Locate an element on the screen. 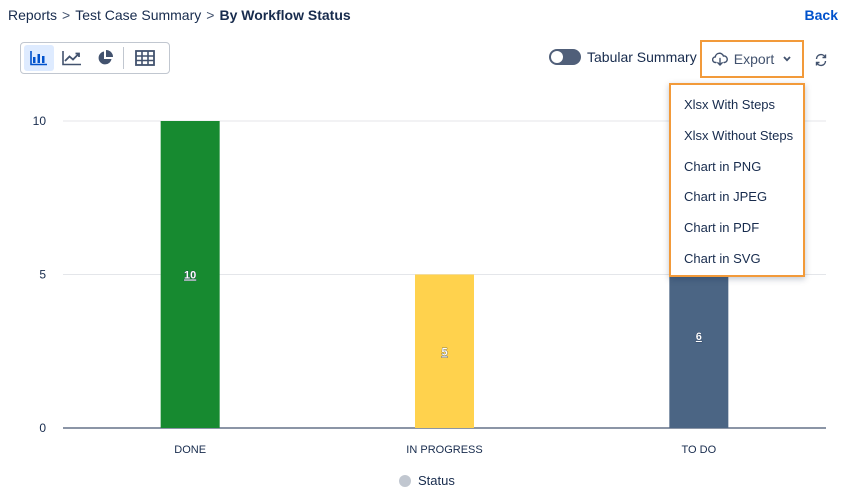 This screenshot has height=499, width=851. x-category-label: DONE is located at coordinates (190, 450).